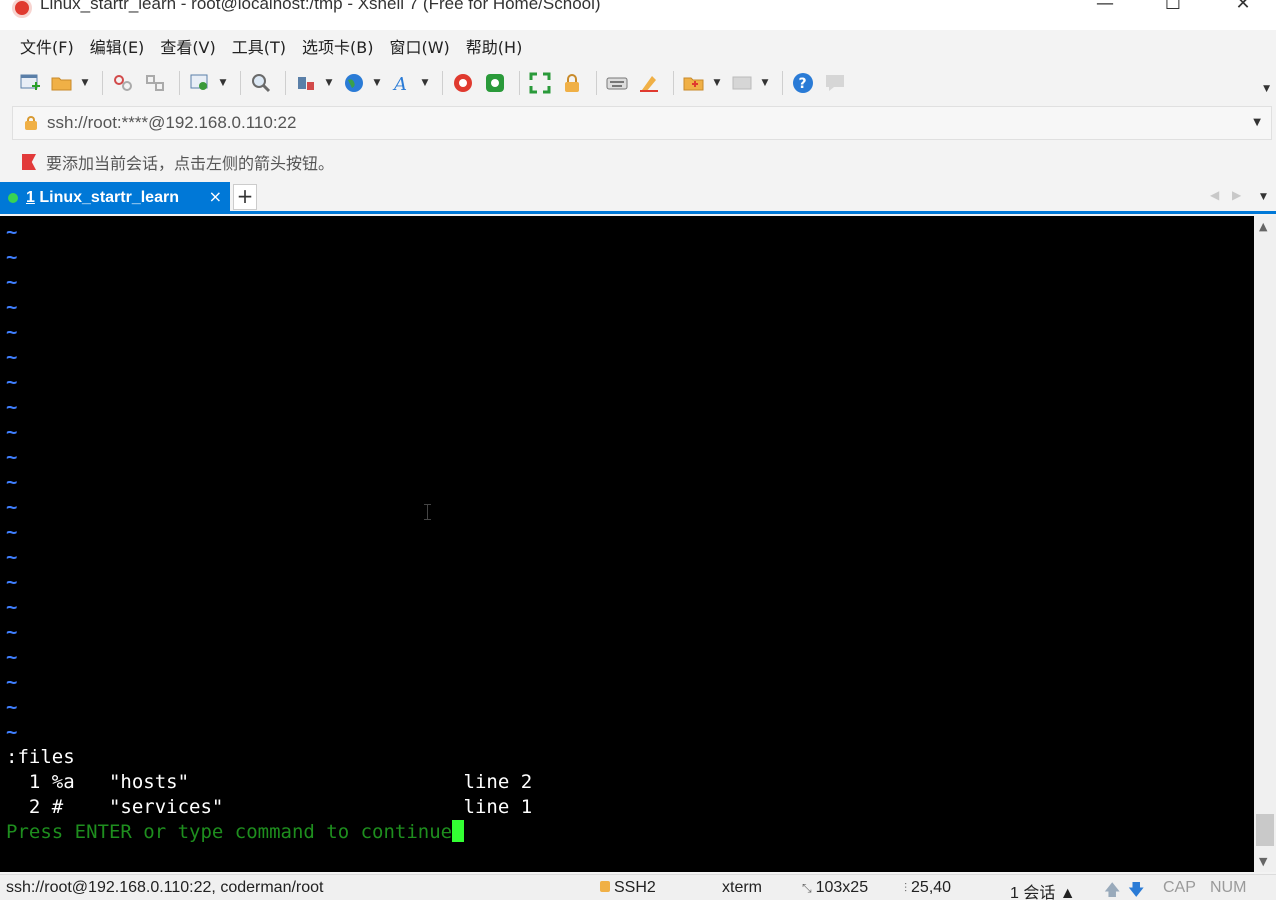 Image resolution: width=1276 pixels, height=900 pixels. I want to click on add-tab-button: +, so click(245, 197).